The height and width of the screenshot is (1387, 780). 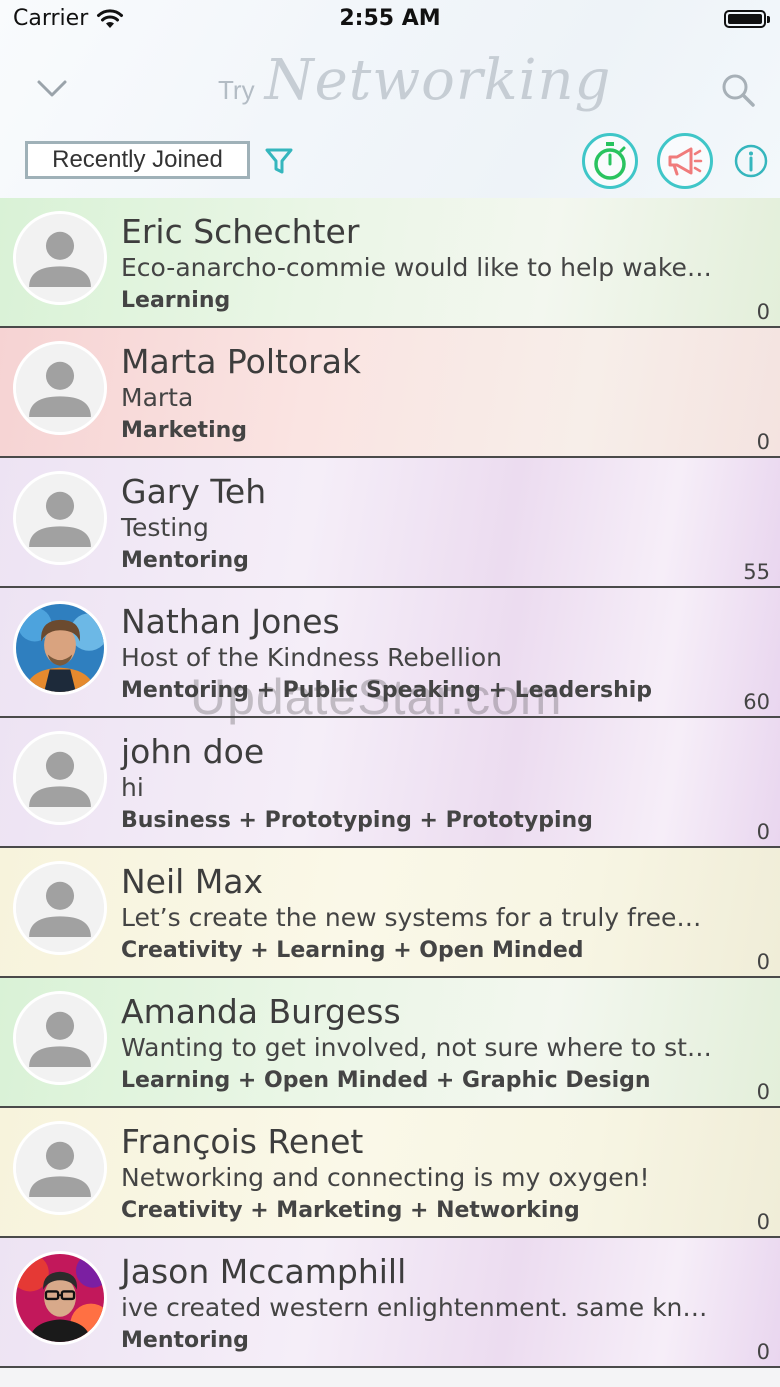 What do you see at coordinates (390, 523) in the screenshot?
I see `member-row: Gary Teh Testing Mentoring 55` at bounding box center [390, 523].